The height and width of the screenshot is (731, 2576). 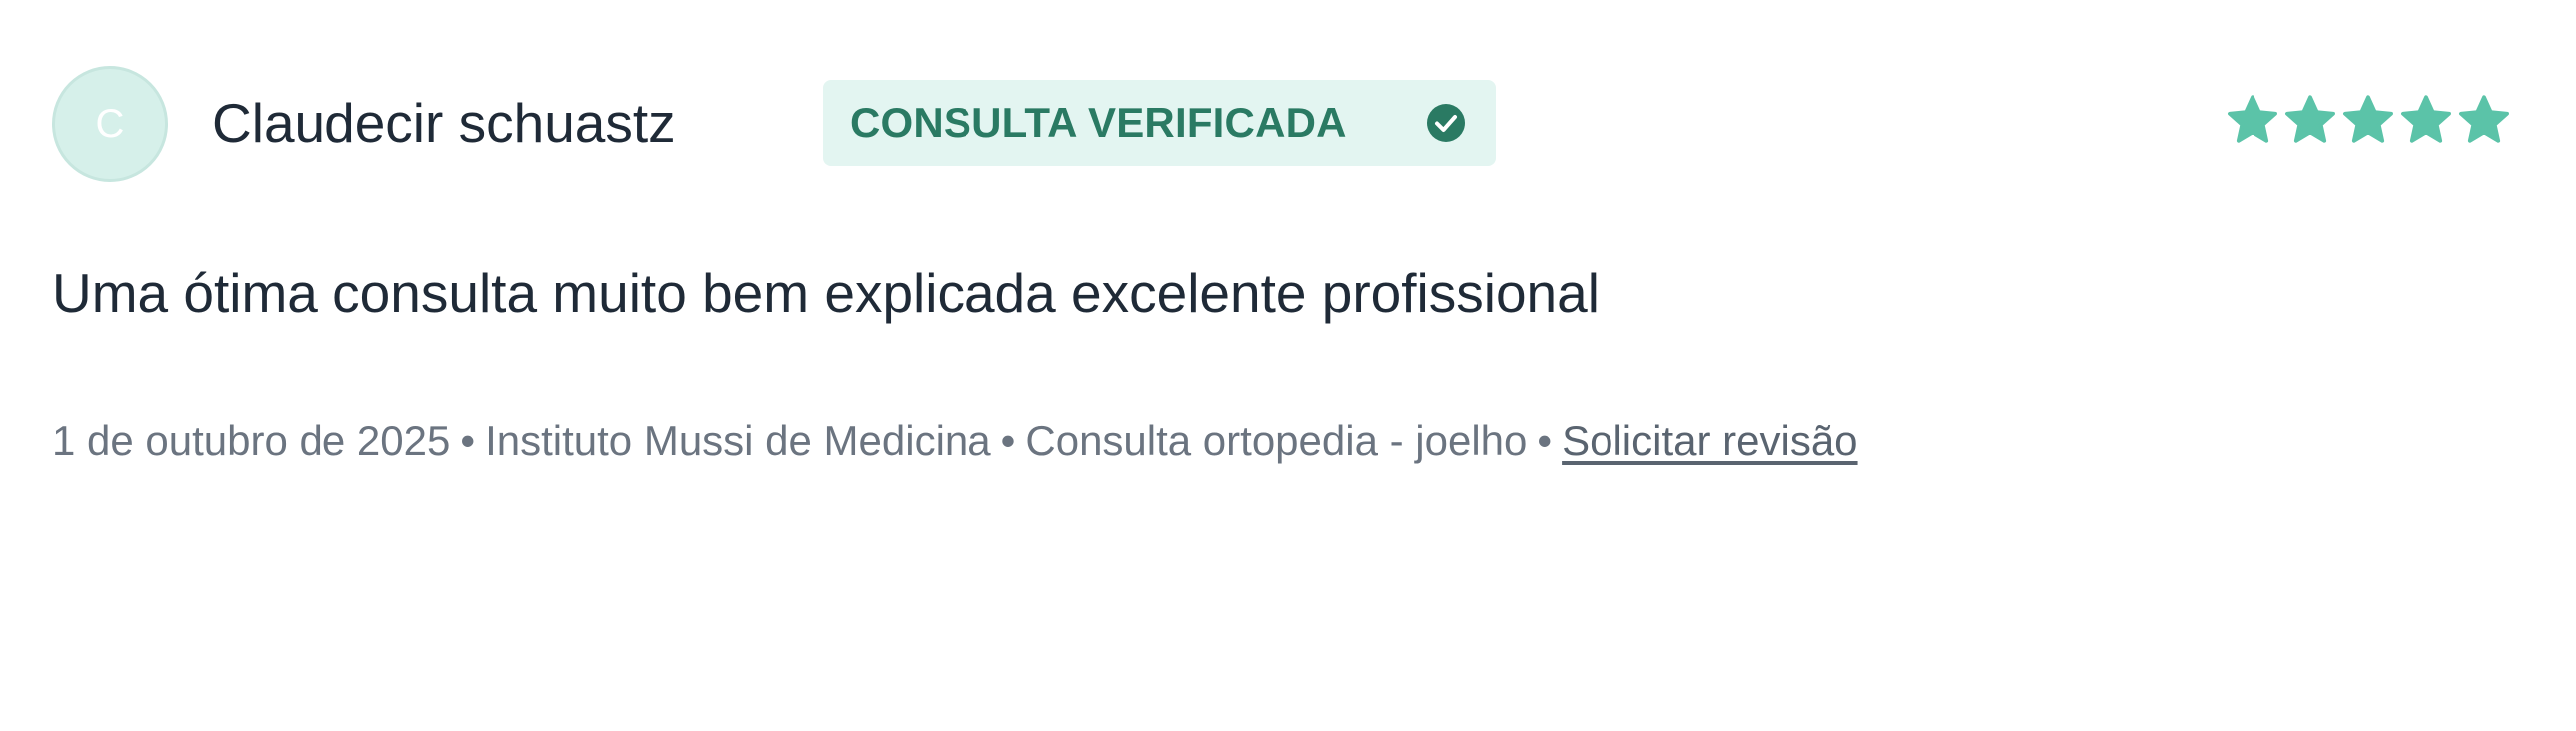 What do you see at coordinates (110, 124) in the screenshot?
I see `avatar: C` at bounding box center [110, 124].